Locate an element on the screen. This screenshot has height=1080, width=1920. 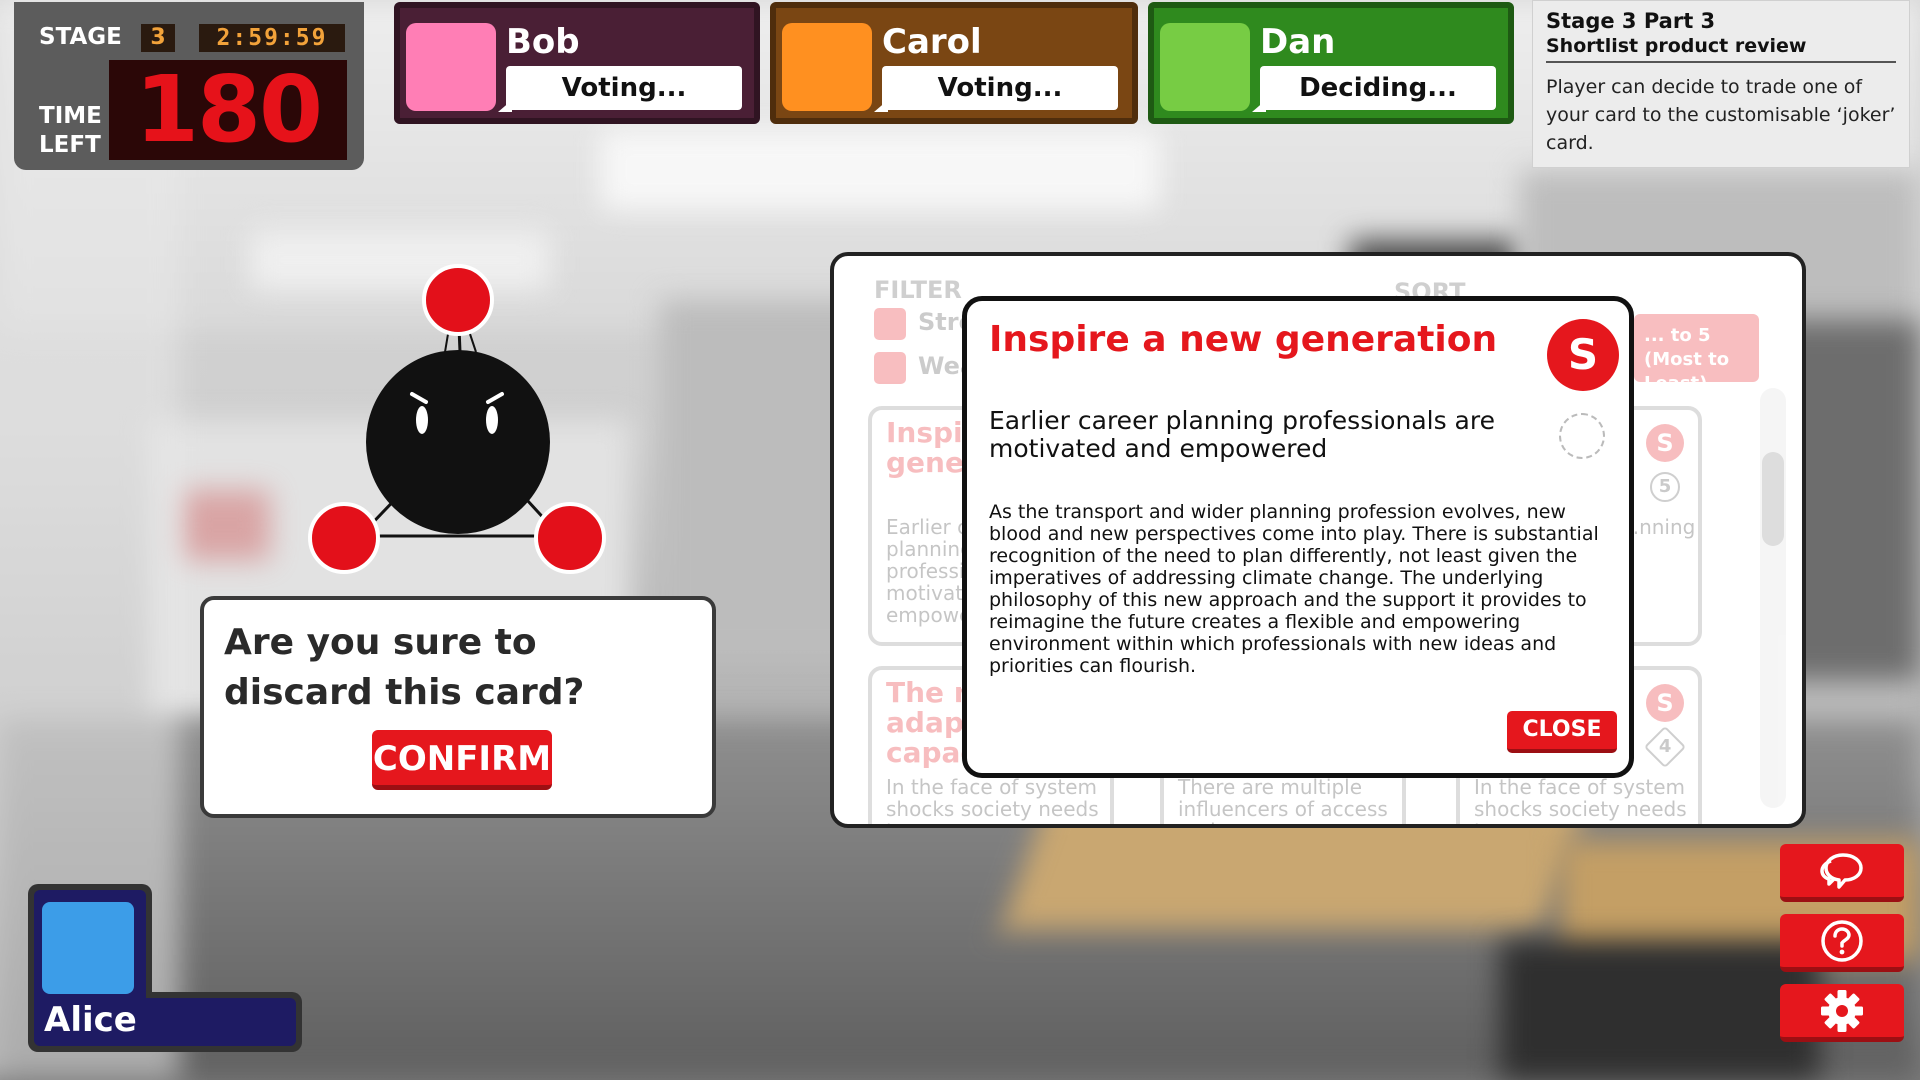
stage-number: 3 is located at coordinates (158, 38).